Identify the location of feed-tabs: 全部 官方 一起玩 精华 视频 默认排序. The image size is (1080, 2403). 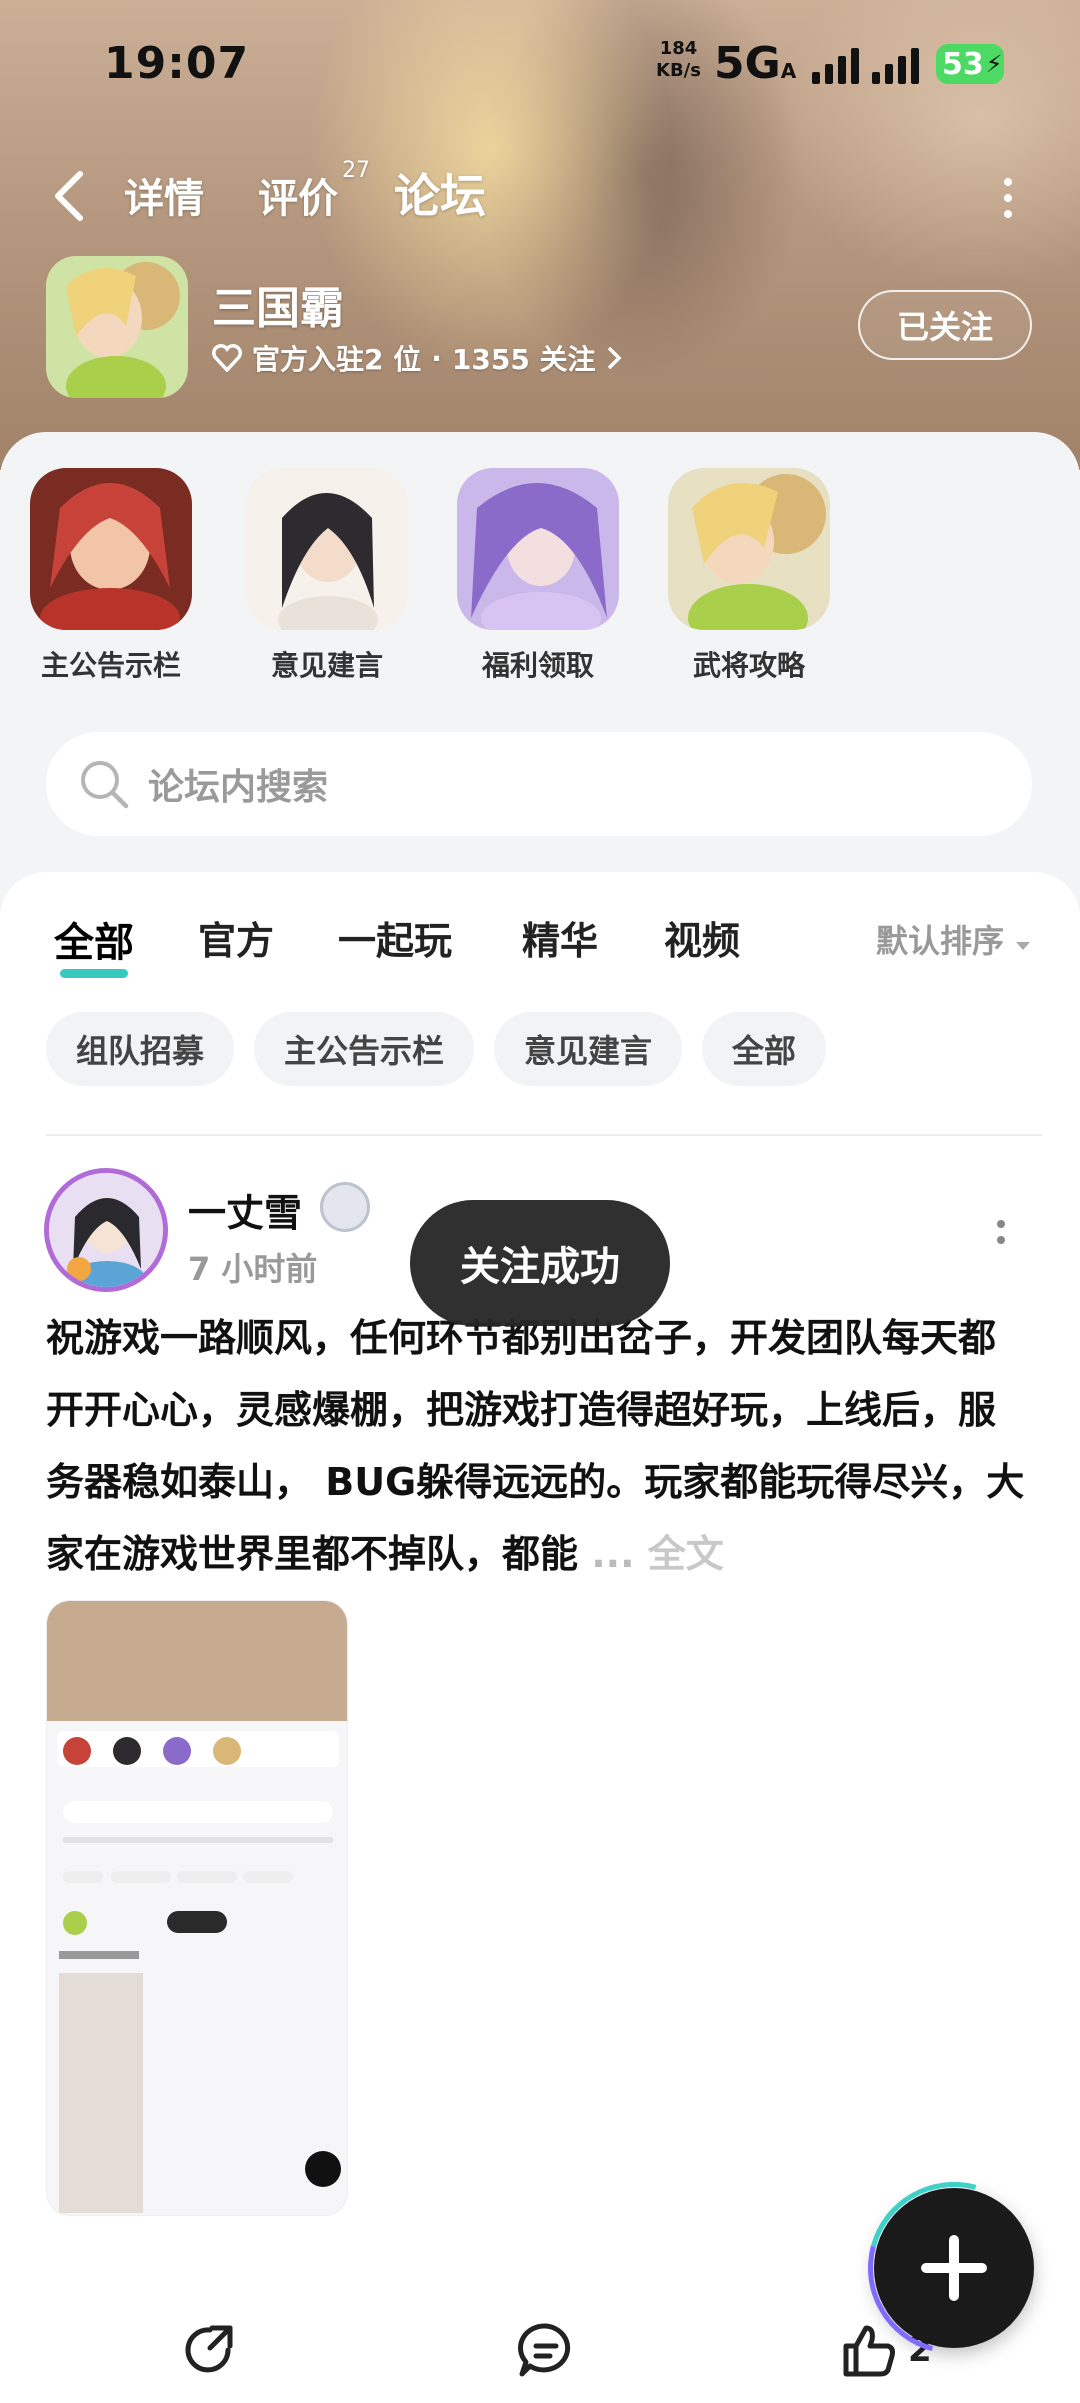
(540, 945).